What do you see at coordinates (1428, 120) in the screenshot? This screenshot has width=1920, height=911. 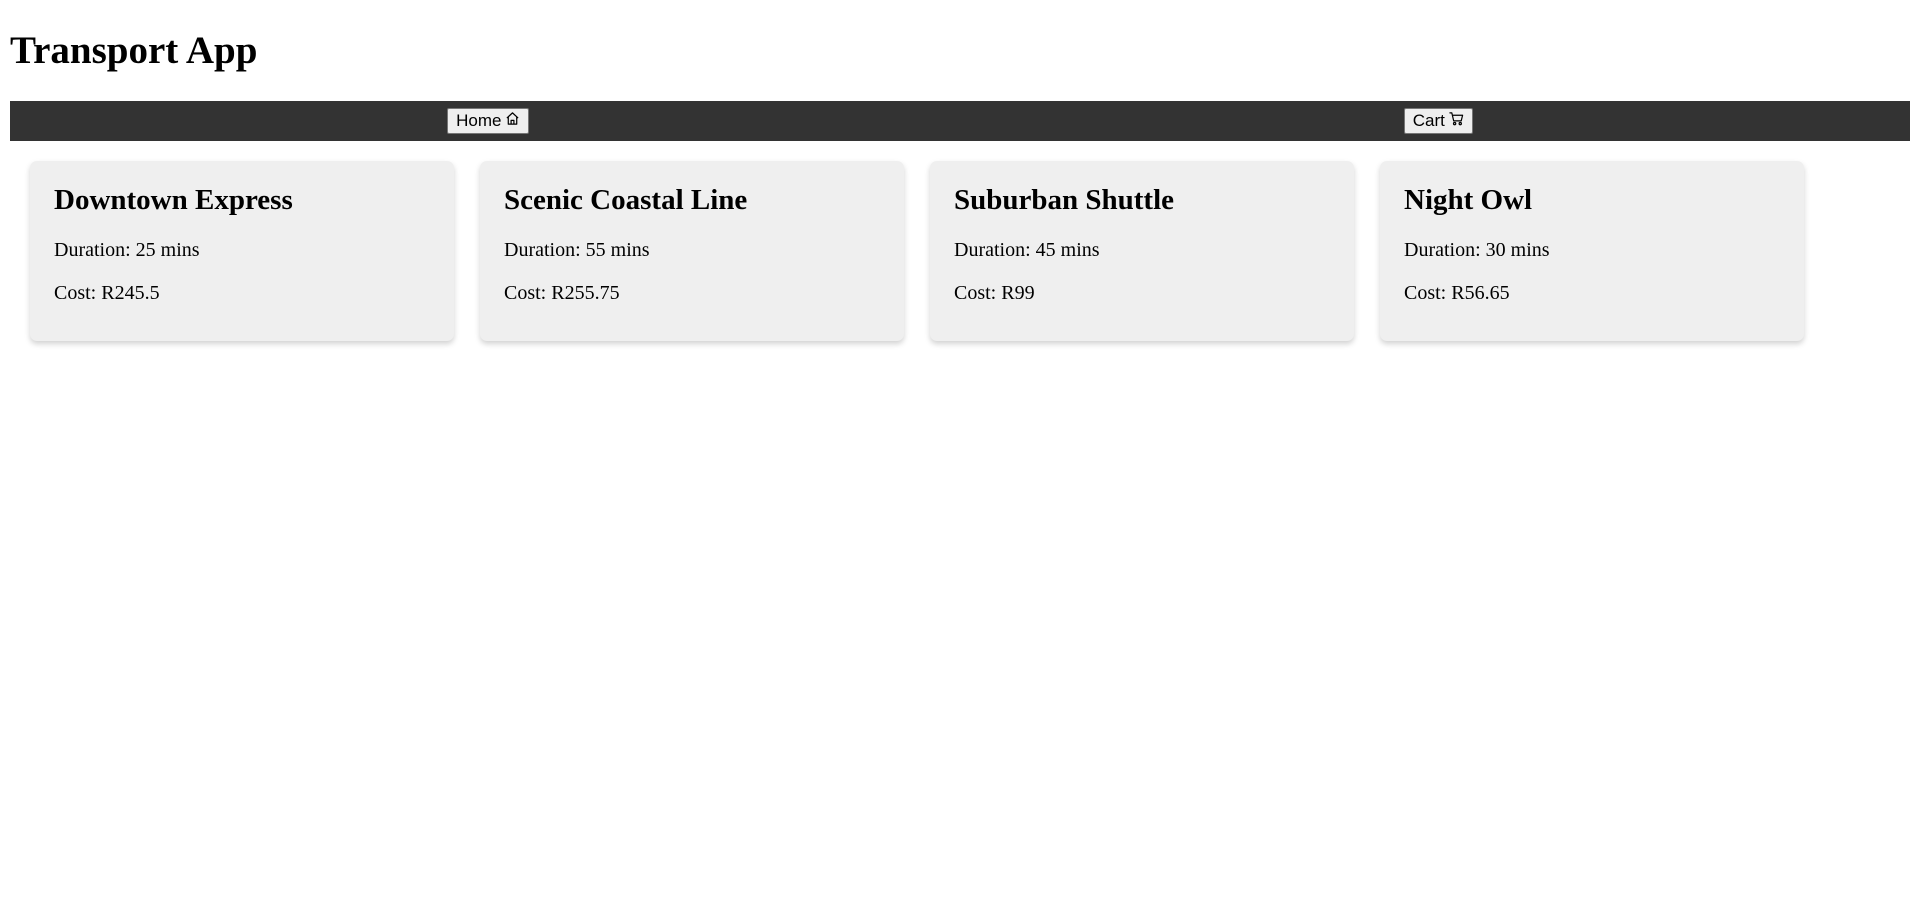 I see `cart-button-label: Cart` at bounding box center [1428, 120].